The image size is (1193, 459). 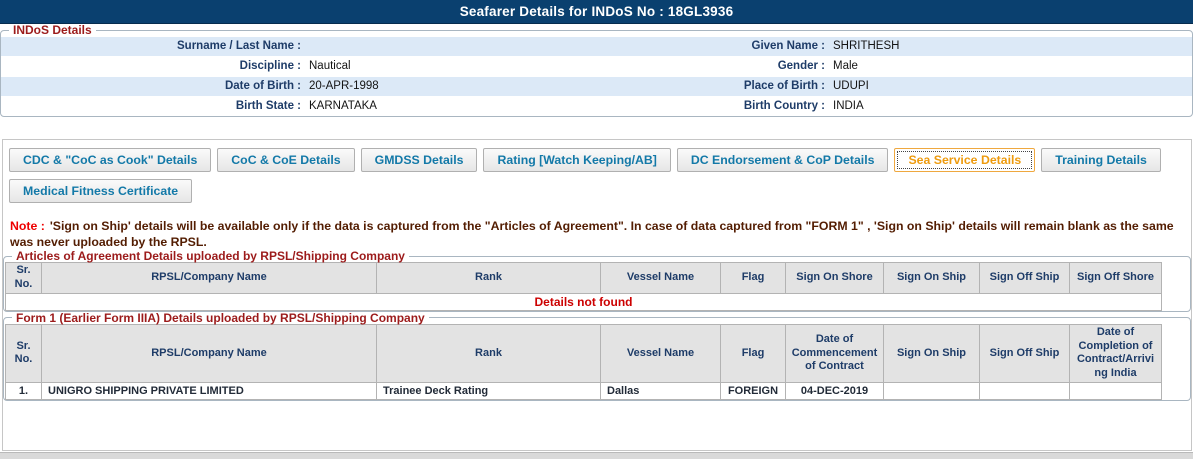 What do you see at coordinates (788, 46) in the screenshot?
I see `given-name-label: Given Name :` at bounding box center [788, 46].